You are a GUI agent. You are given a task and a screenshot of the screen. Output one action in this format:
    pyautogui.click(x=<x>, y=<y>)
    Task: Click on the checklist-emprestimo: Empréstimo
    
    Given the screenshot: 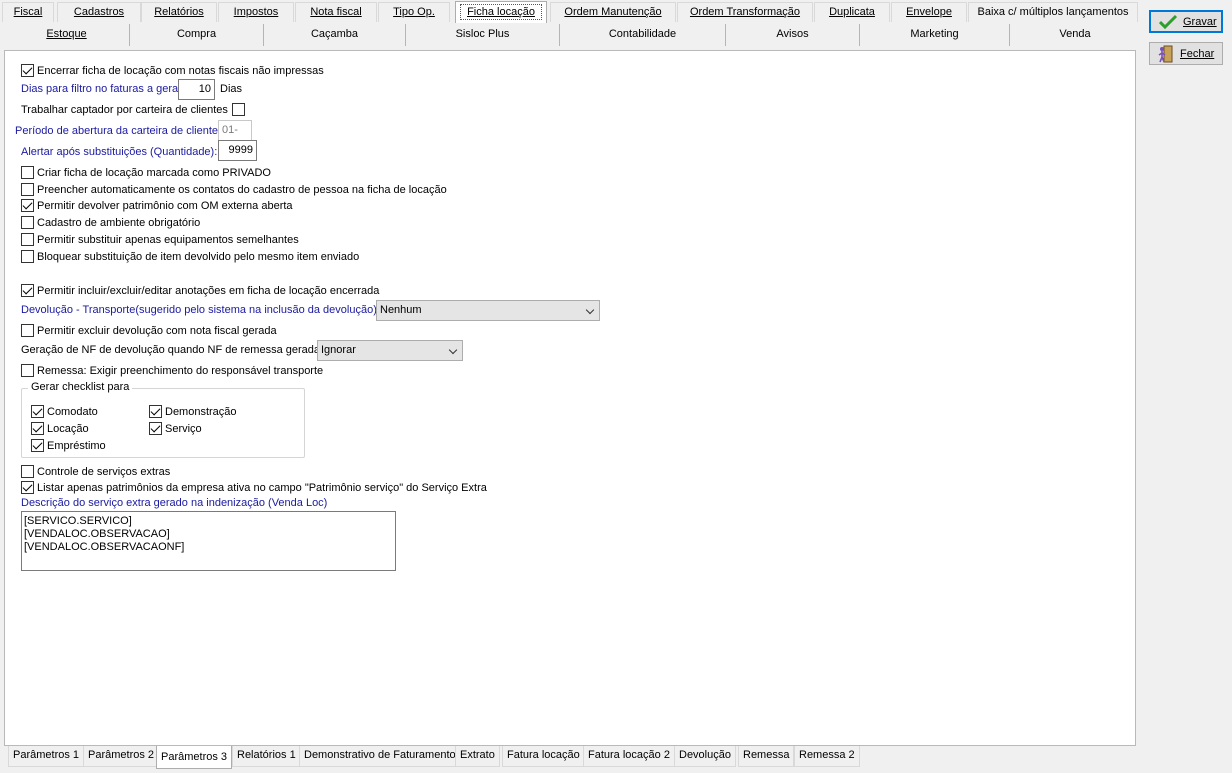 What is the action you would take?
    pyautogui.click(x=68, y=445)
    